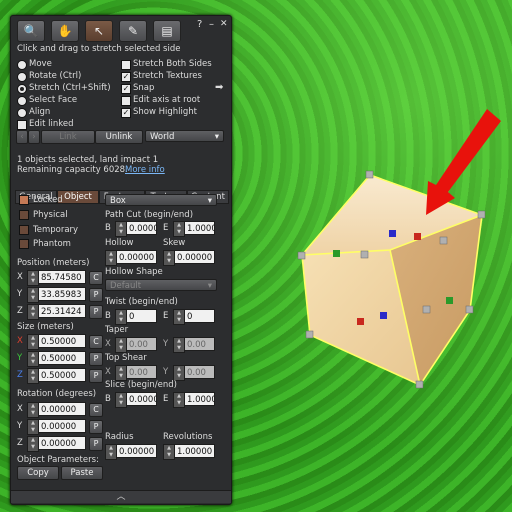  Describe the element at coordinates (199, 24) in the screenshot. I see `help-icon: ?` at that location.